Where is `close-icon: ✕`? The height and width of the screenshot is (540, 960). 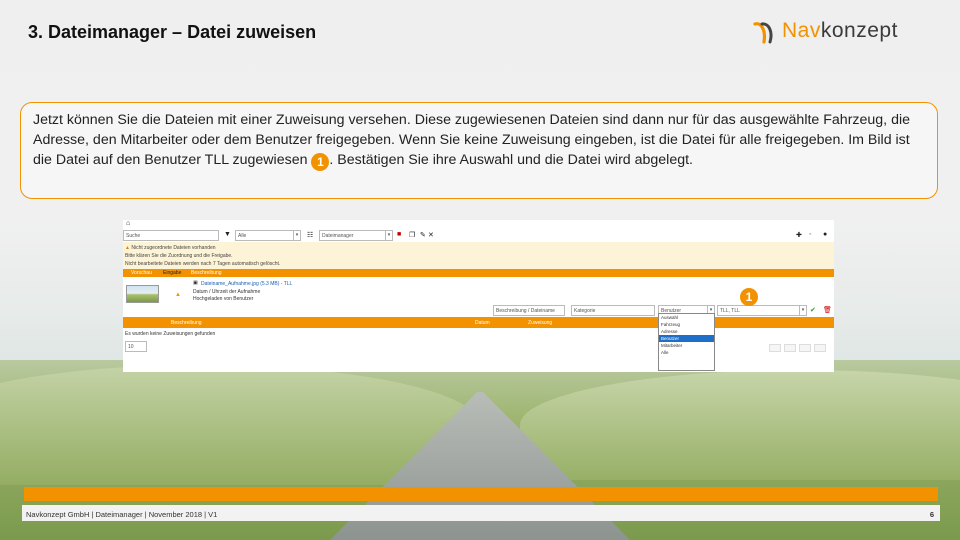 close-icon: ✕ is located at coordinates (431, 235).